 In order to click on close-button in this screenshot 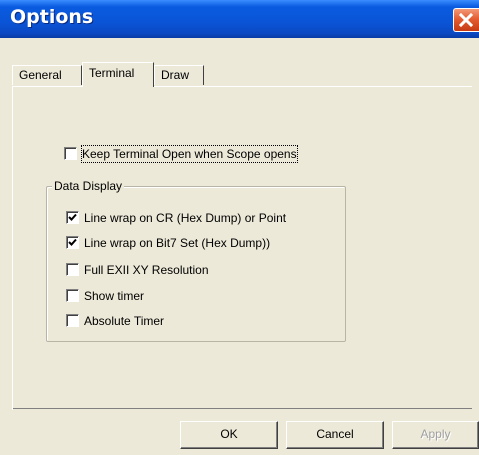, I will do `click(466, 20)`.